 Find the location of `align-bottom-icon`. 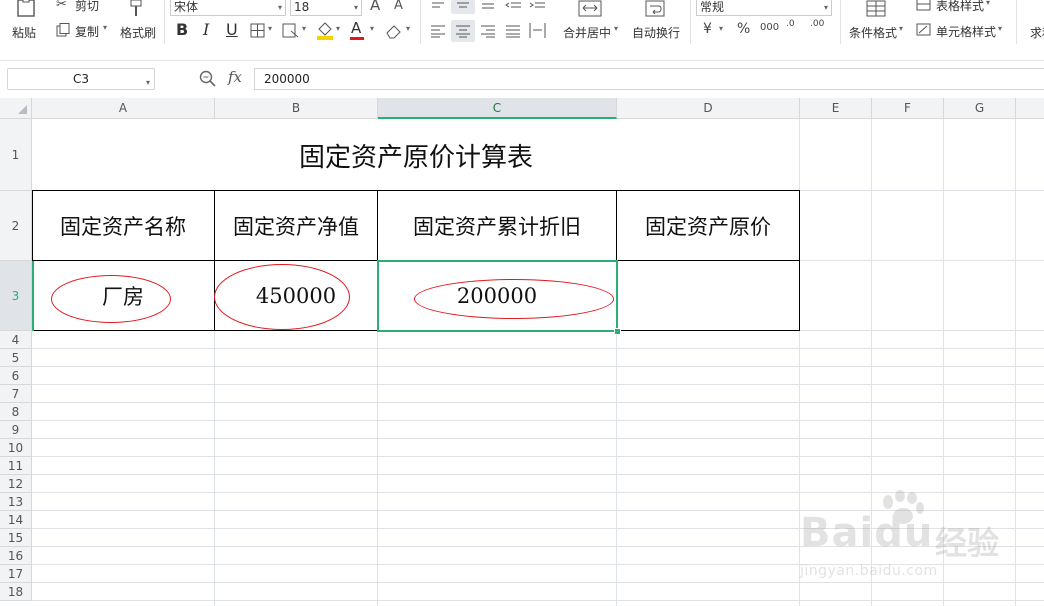

align-bottom-icon is located at coordinates (488, 5).